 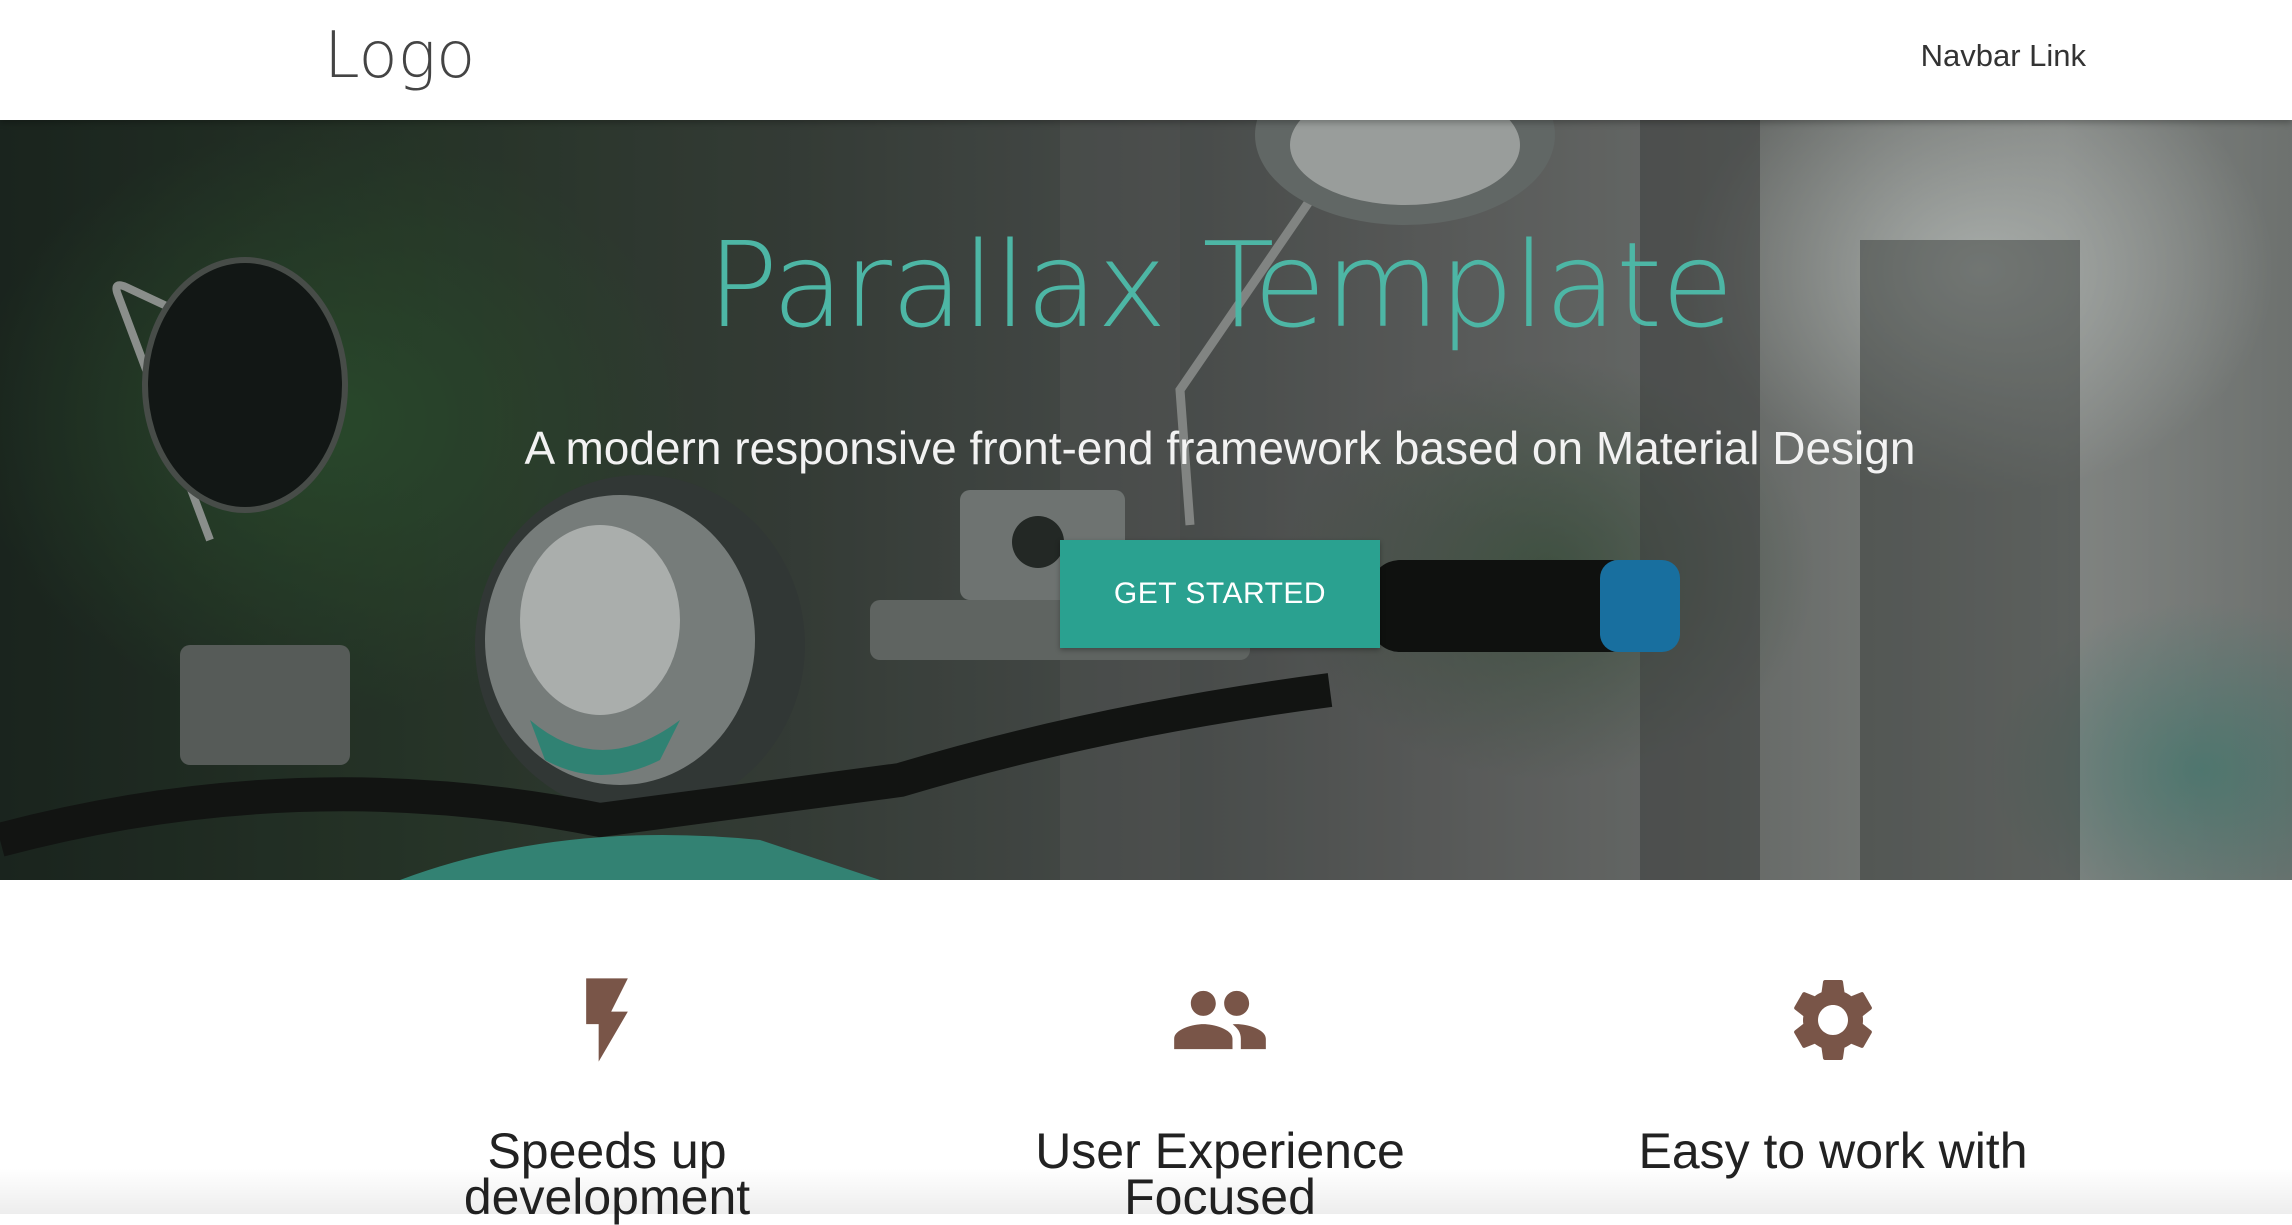 What do you see at coordinates (1220, 1174) in the screenshot?
I see `feature-title: User Experience Focused` at bounding box center [1220, 1174].